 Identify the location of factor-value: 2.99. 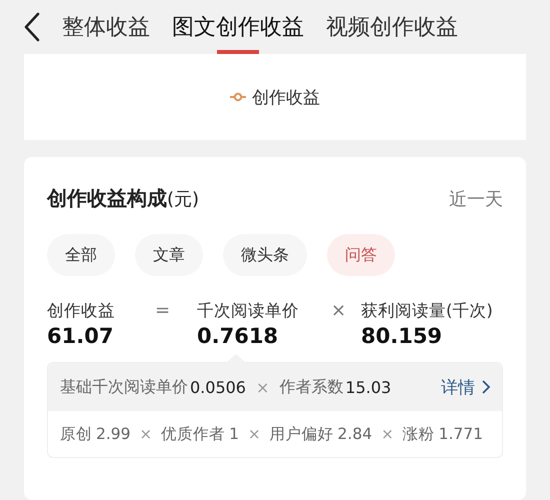
(113, 434).